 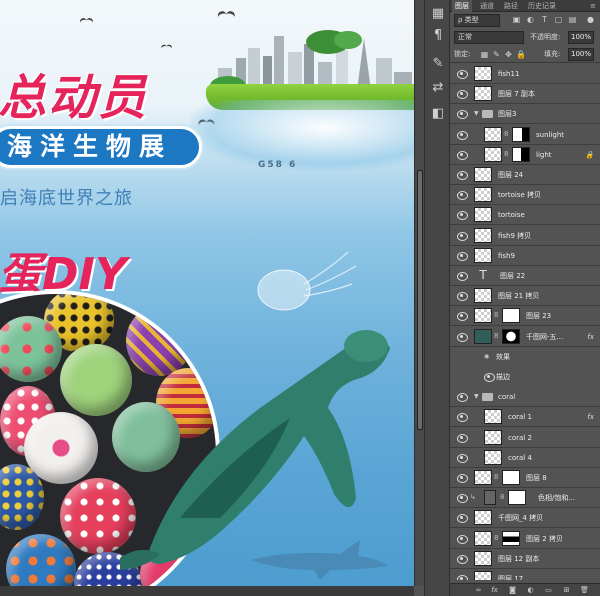 I want to click on layer-row: 8 sunlight, so click(x=525, y=135).